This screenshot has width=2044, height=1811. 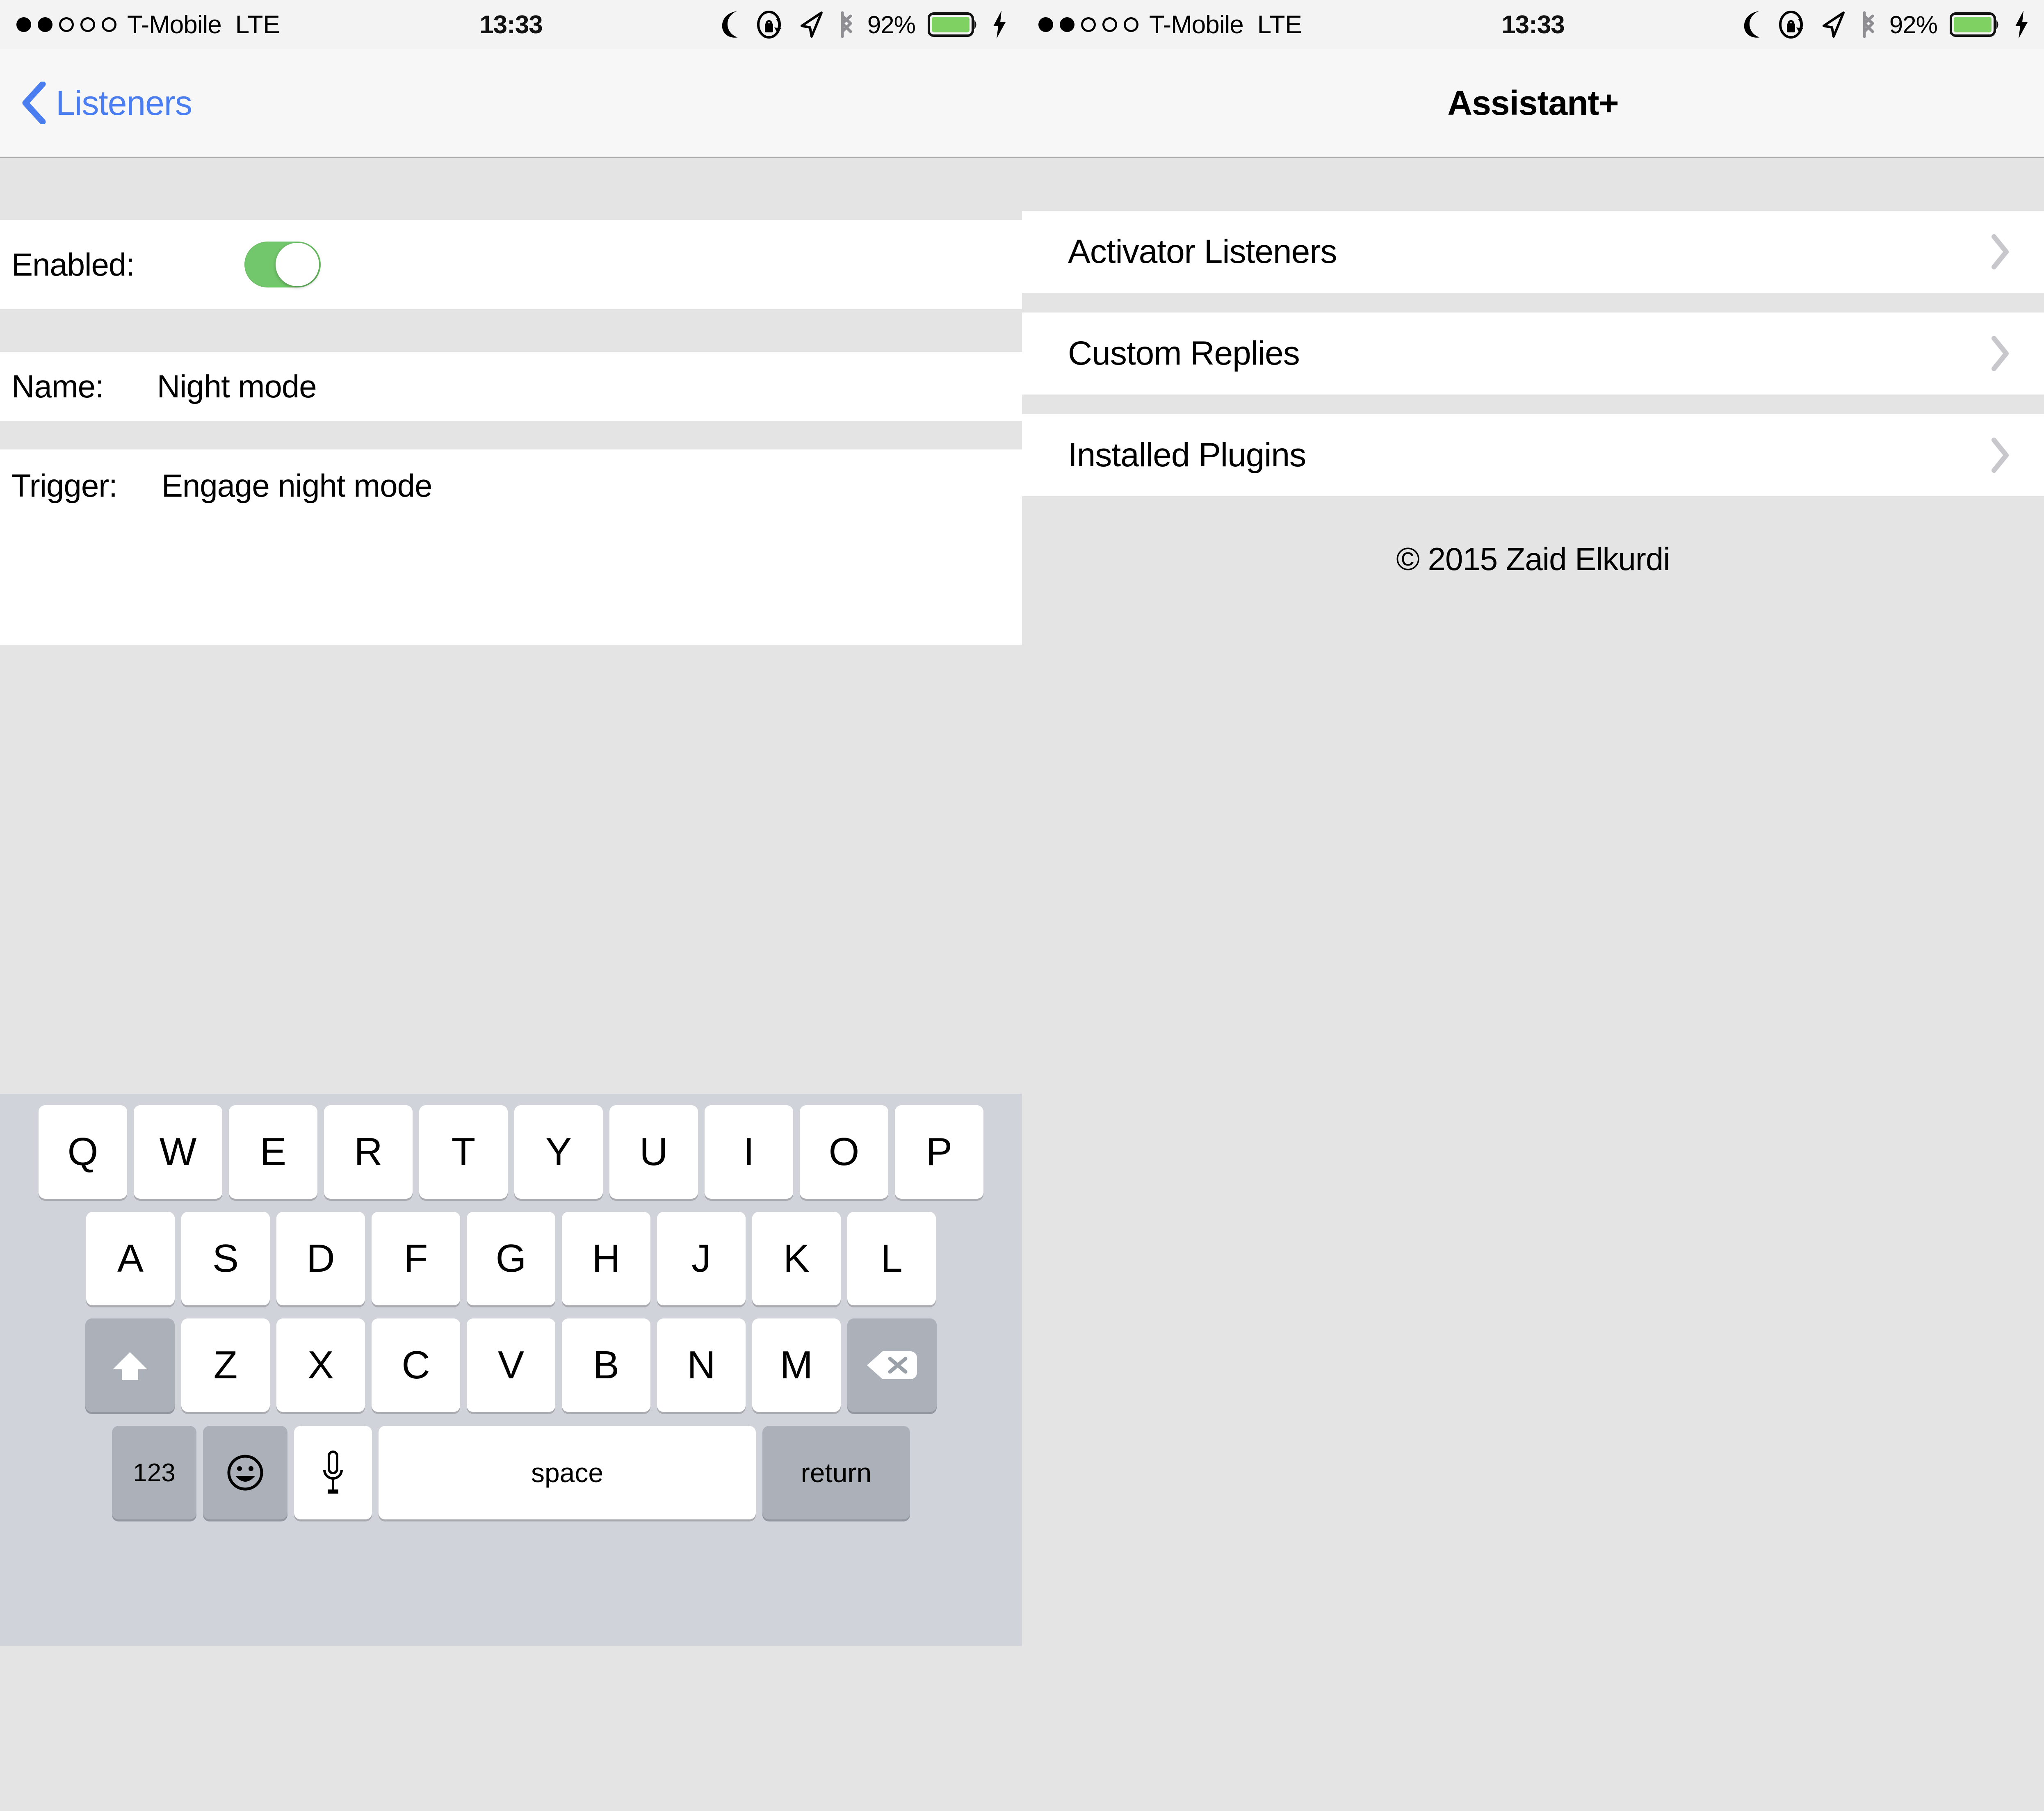 I want to click on key-c: C, so click(x=416, y=1365).